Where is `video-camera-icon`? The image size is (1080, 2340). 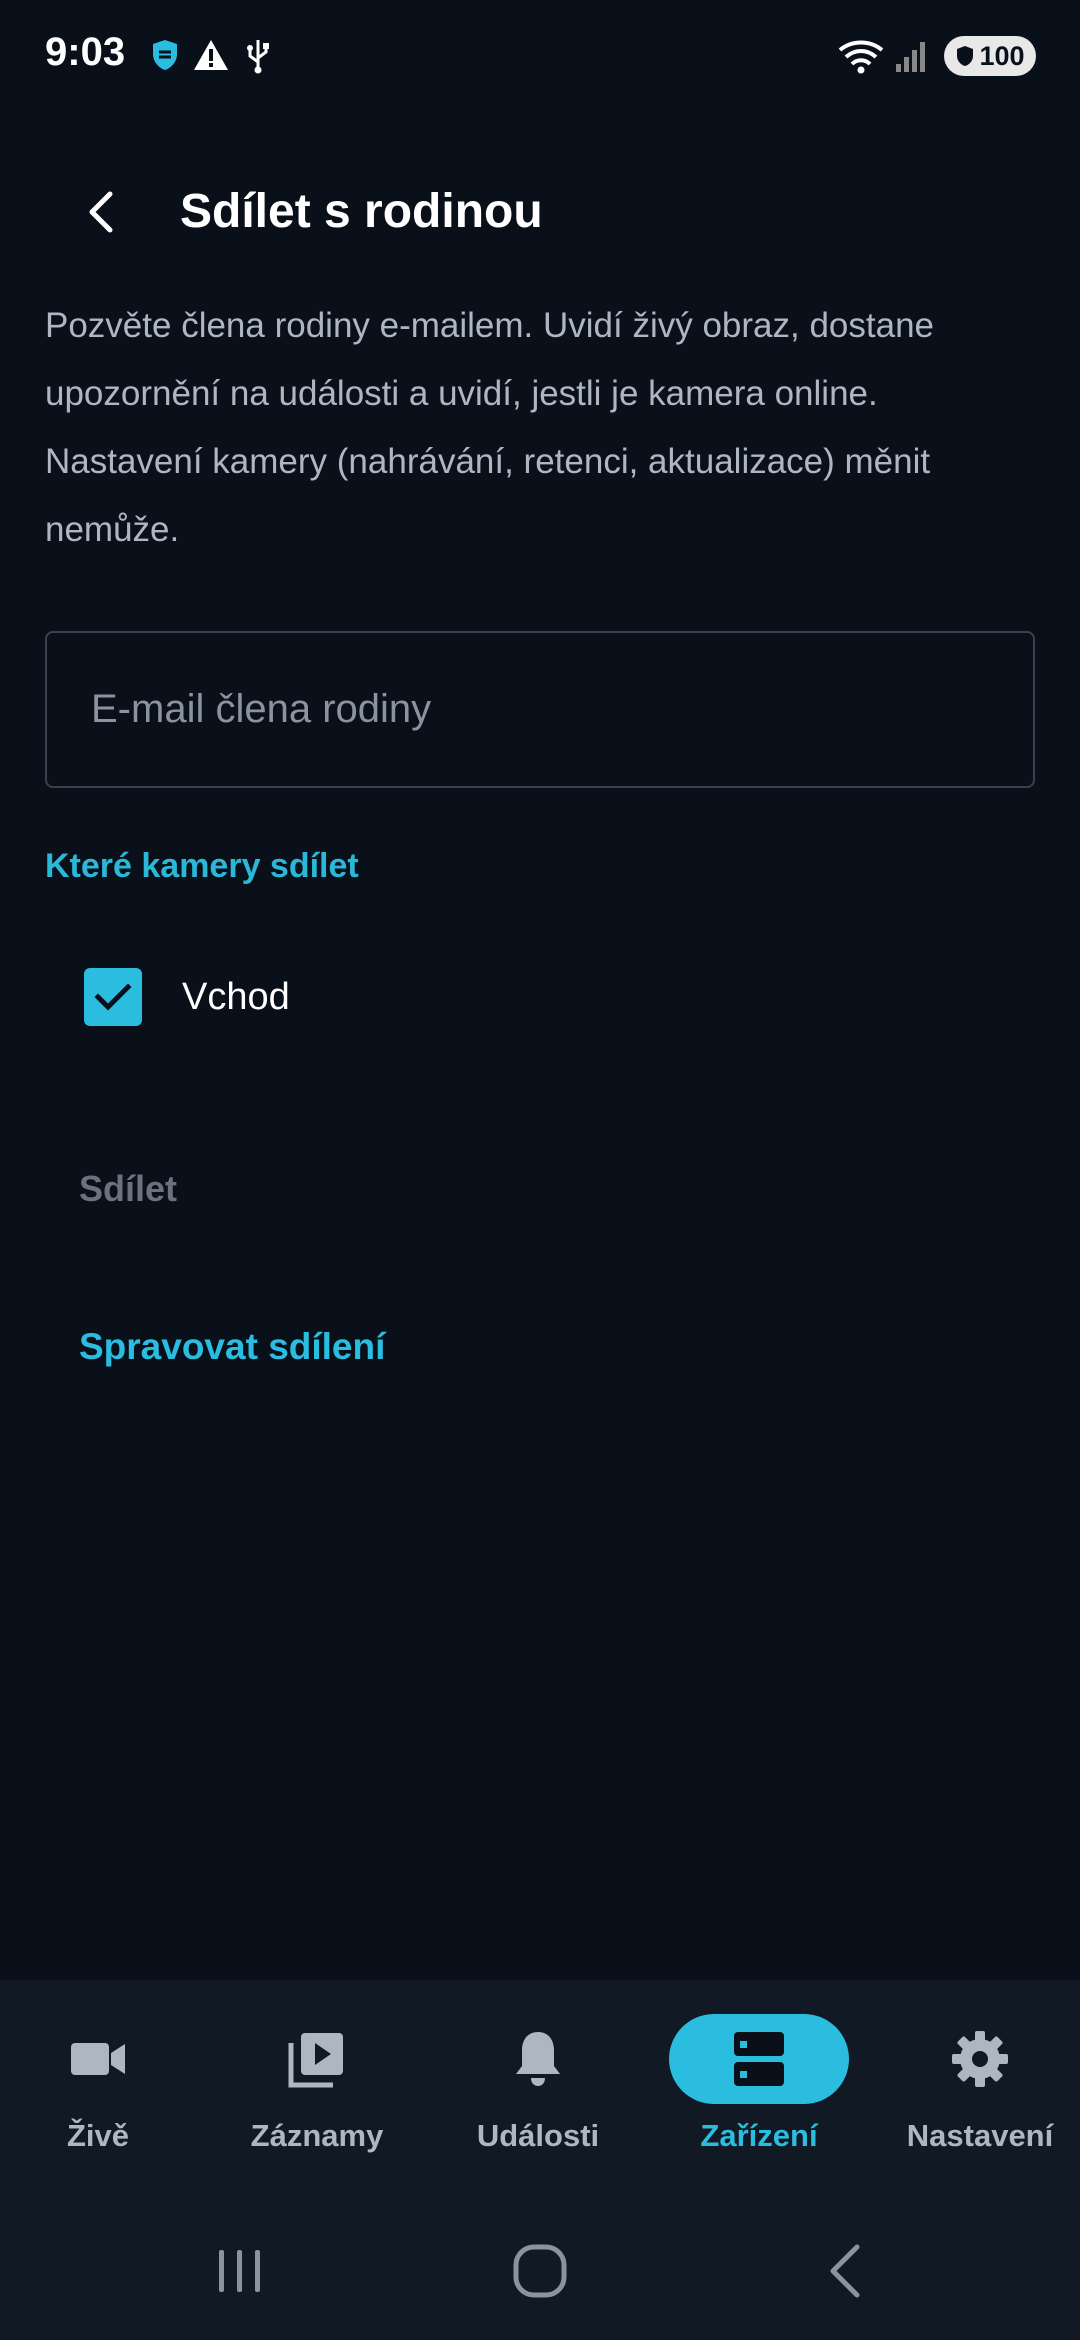
video-camera-icon is located at coordinates (98, 2059).